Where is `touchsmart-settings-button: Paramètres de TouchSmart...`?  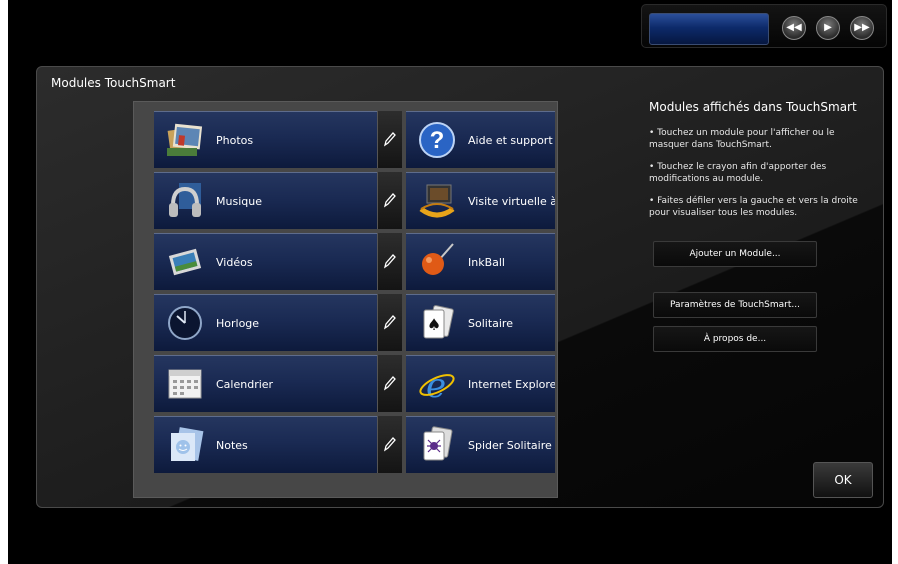
touchsmart-settings-button: Paramètres de TouchSmart... is located at coordinates (735, 305).